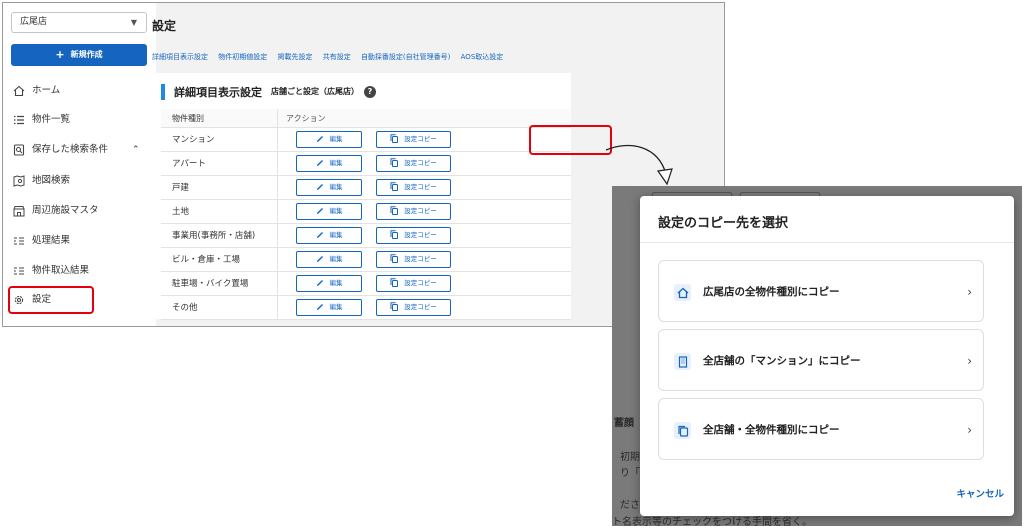  I want to click on table-row: 土地 編集 設定コピー, so click(366, 212).